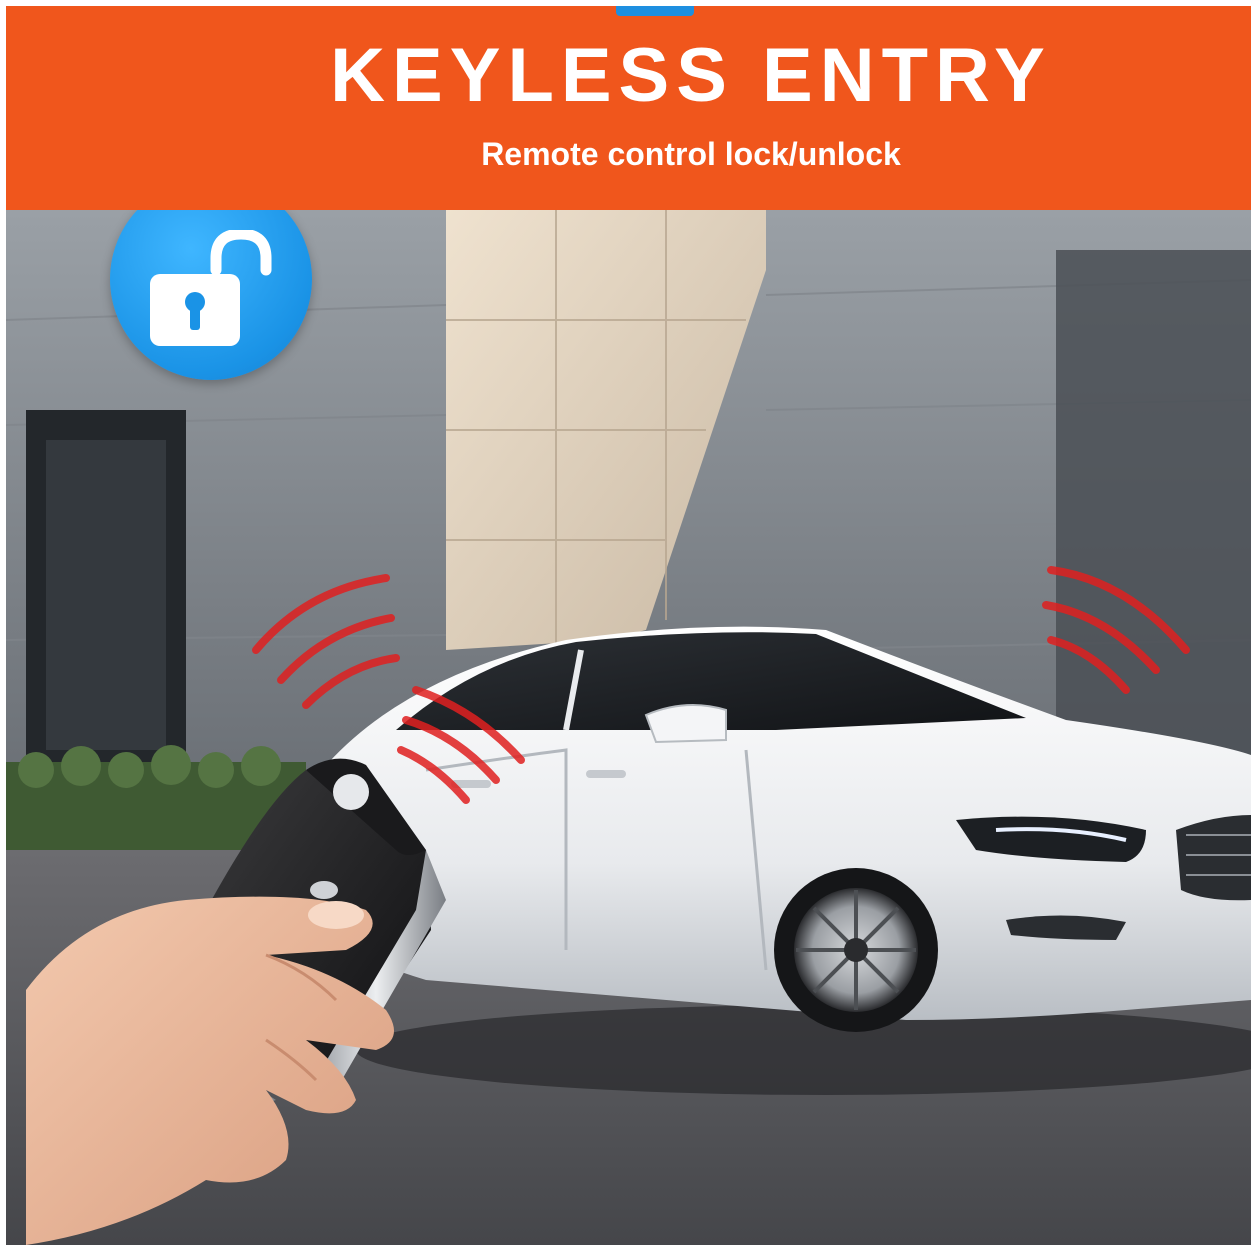  Describe the element at coordinates (691, 75) in the screenshot. I see `headline: KEYLESS ENTRY` at that location.